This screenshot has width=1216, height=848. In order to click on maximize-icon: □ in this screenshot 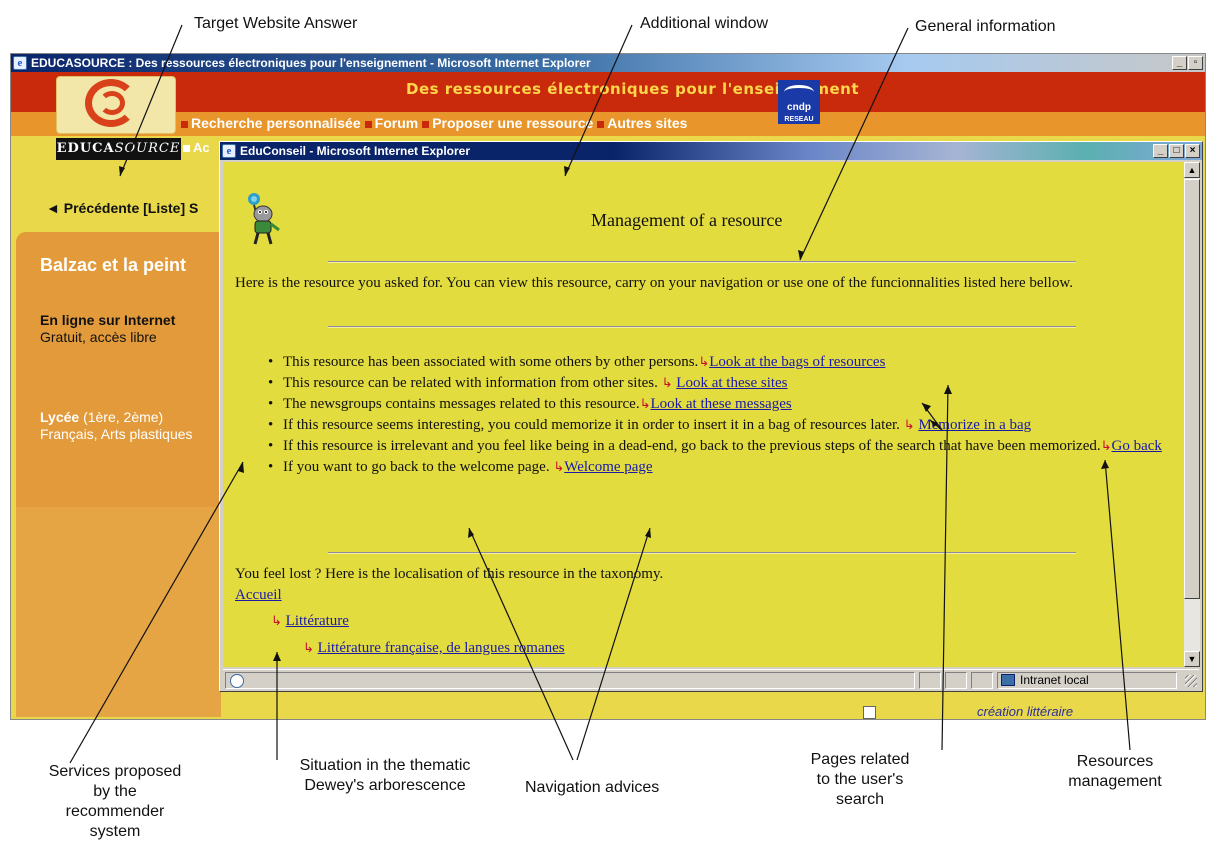, I will do `click(1176, 151)`.